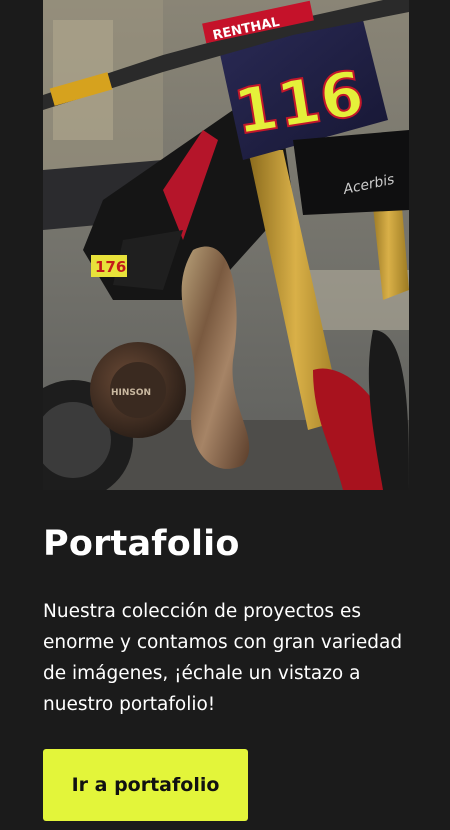  What do you see at coordinates (110, 267) in the screenshot?
I see `svg-text: 176` at bounding box center [110, 267].